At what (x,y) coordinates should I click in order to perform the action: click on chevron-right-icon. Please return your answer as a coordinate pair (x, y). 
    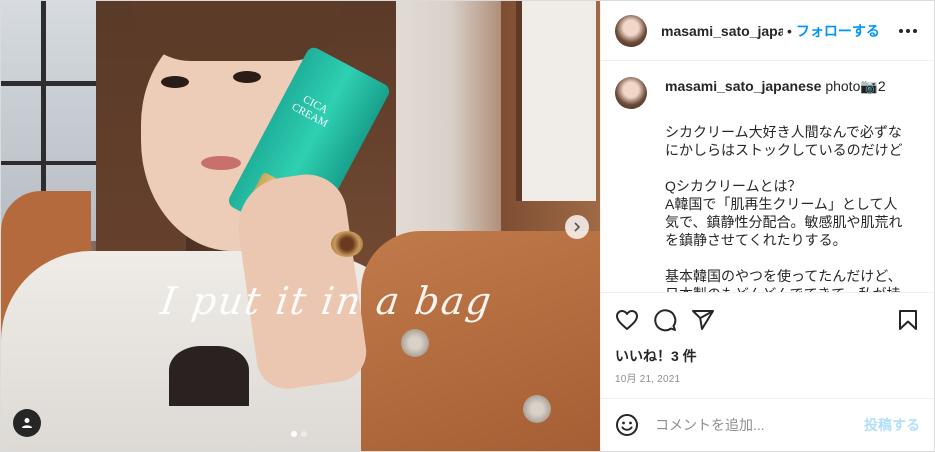
    Looking at the image, I should click on (577, 227).